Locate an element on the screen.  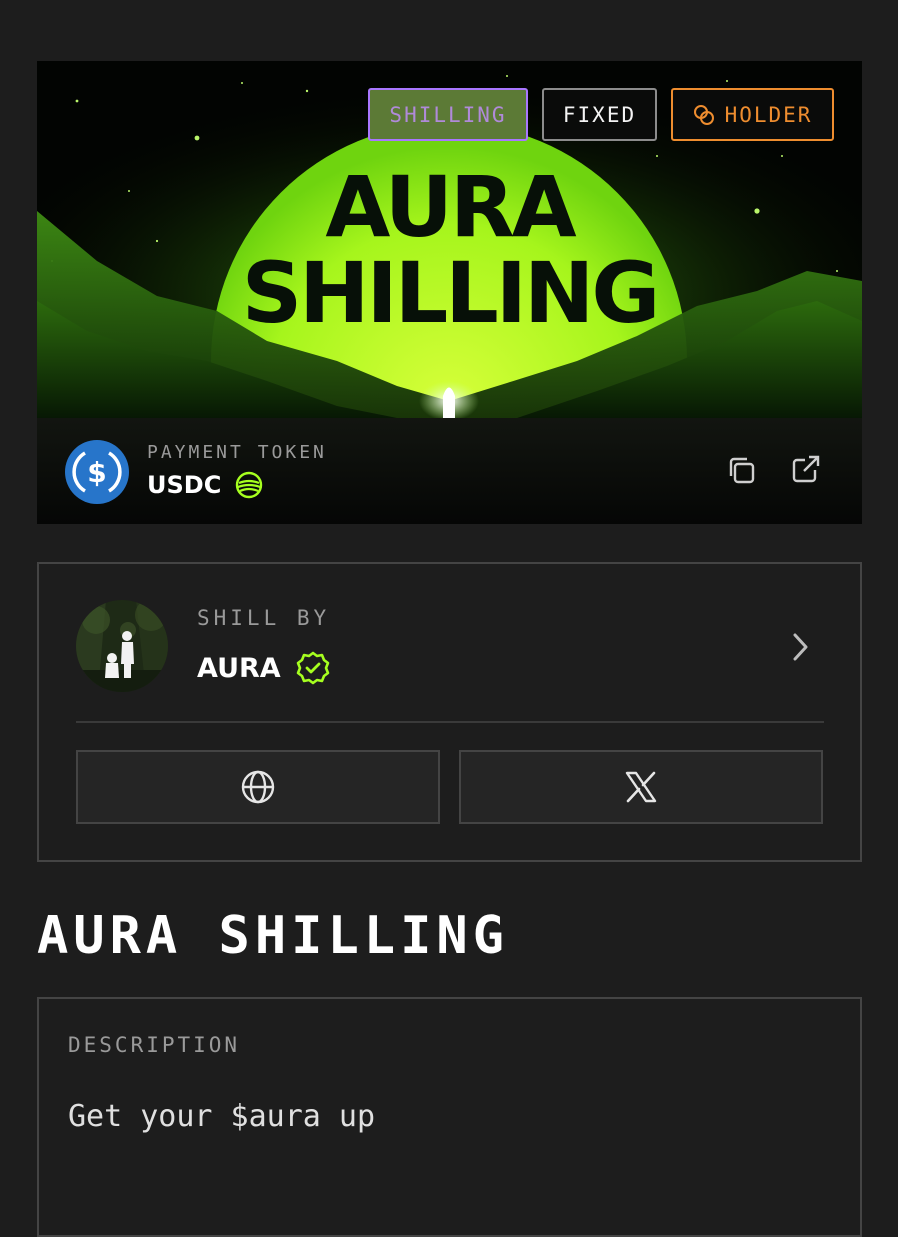
chain-icon is located at coordinates (249, 485).